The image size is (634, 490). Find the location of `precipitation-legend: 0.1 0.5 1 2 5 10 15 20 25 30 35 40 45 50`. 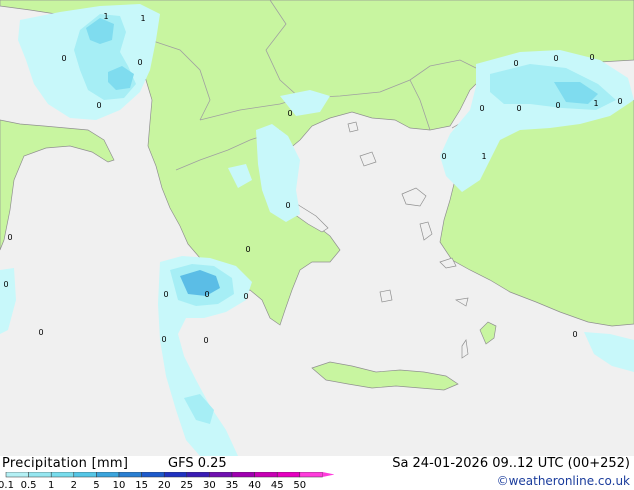

precipitation-legend: 0.1 0.5 1 2 5 10 15 20 25 30 35 40 45 50 is located at coordinates (167, 481).